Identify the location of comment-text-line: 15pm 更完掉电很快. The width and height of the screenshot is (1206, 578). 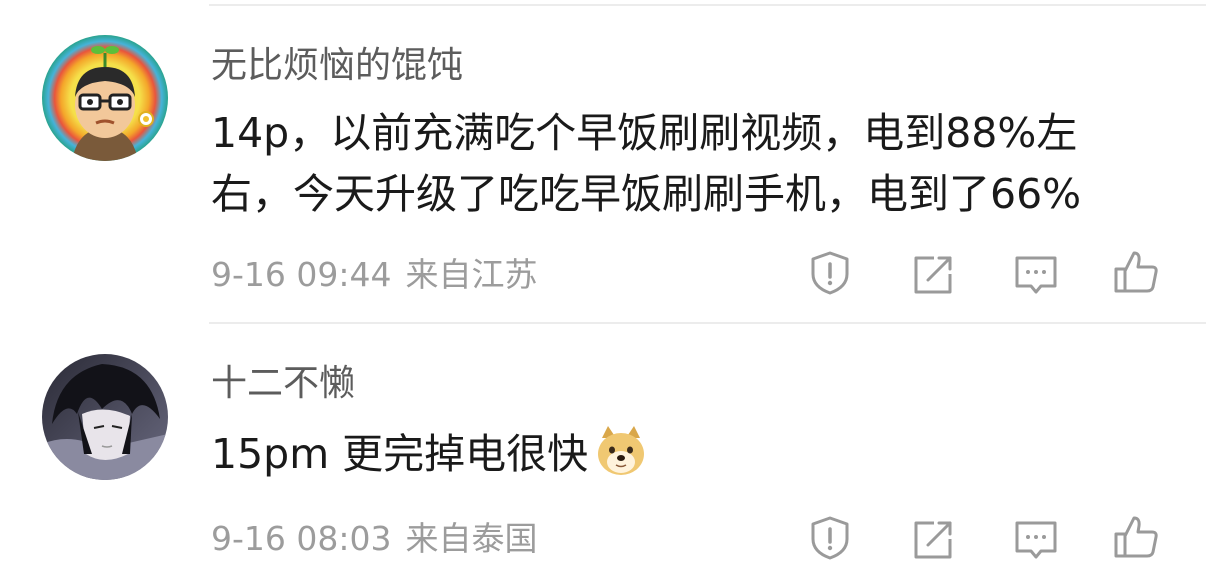
(400, 454).